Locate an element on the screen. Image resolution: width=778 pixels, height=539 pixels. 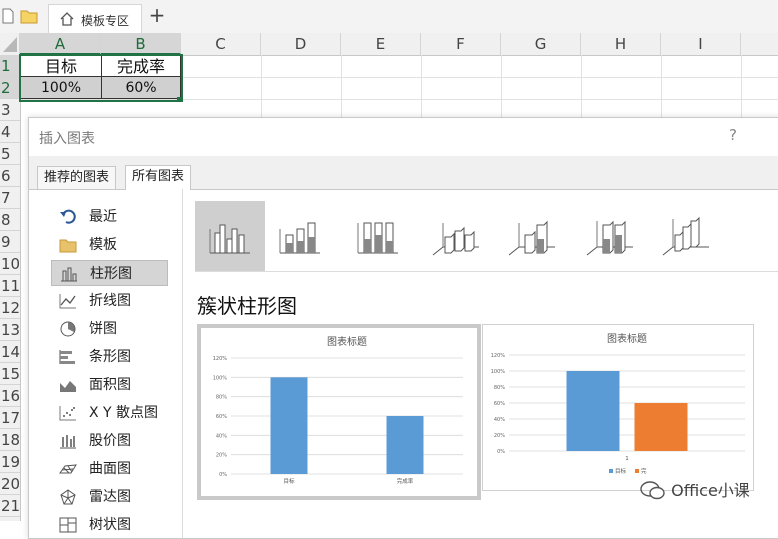
nav-label: 树状图 is located at coordinates (110, 525).